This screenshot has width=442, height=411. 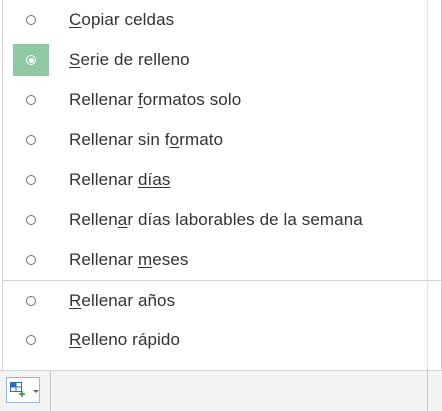 I want to click on spreadsheet-grid-strip, so click(x=221, y=390).